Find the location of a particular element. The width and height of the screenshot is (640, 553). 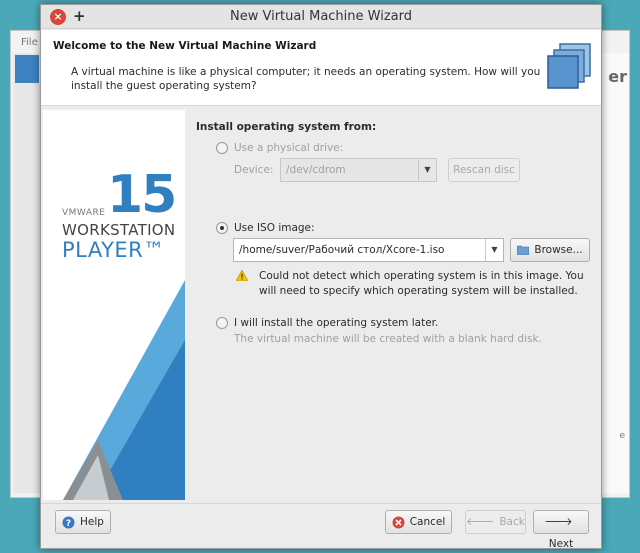

arrow-left-icon: 🡐 is located at coordinates (480, 522).